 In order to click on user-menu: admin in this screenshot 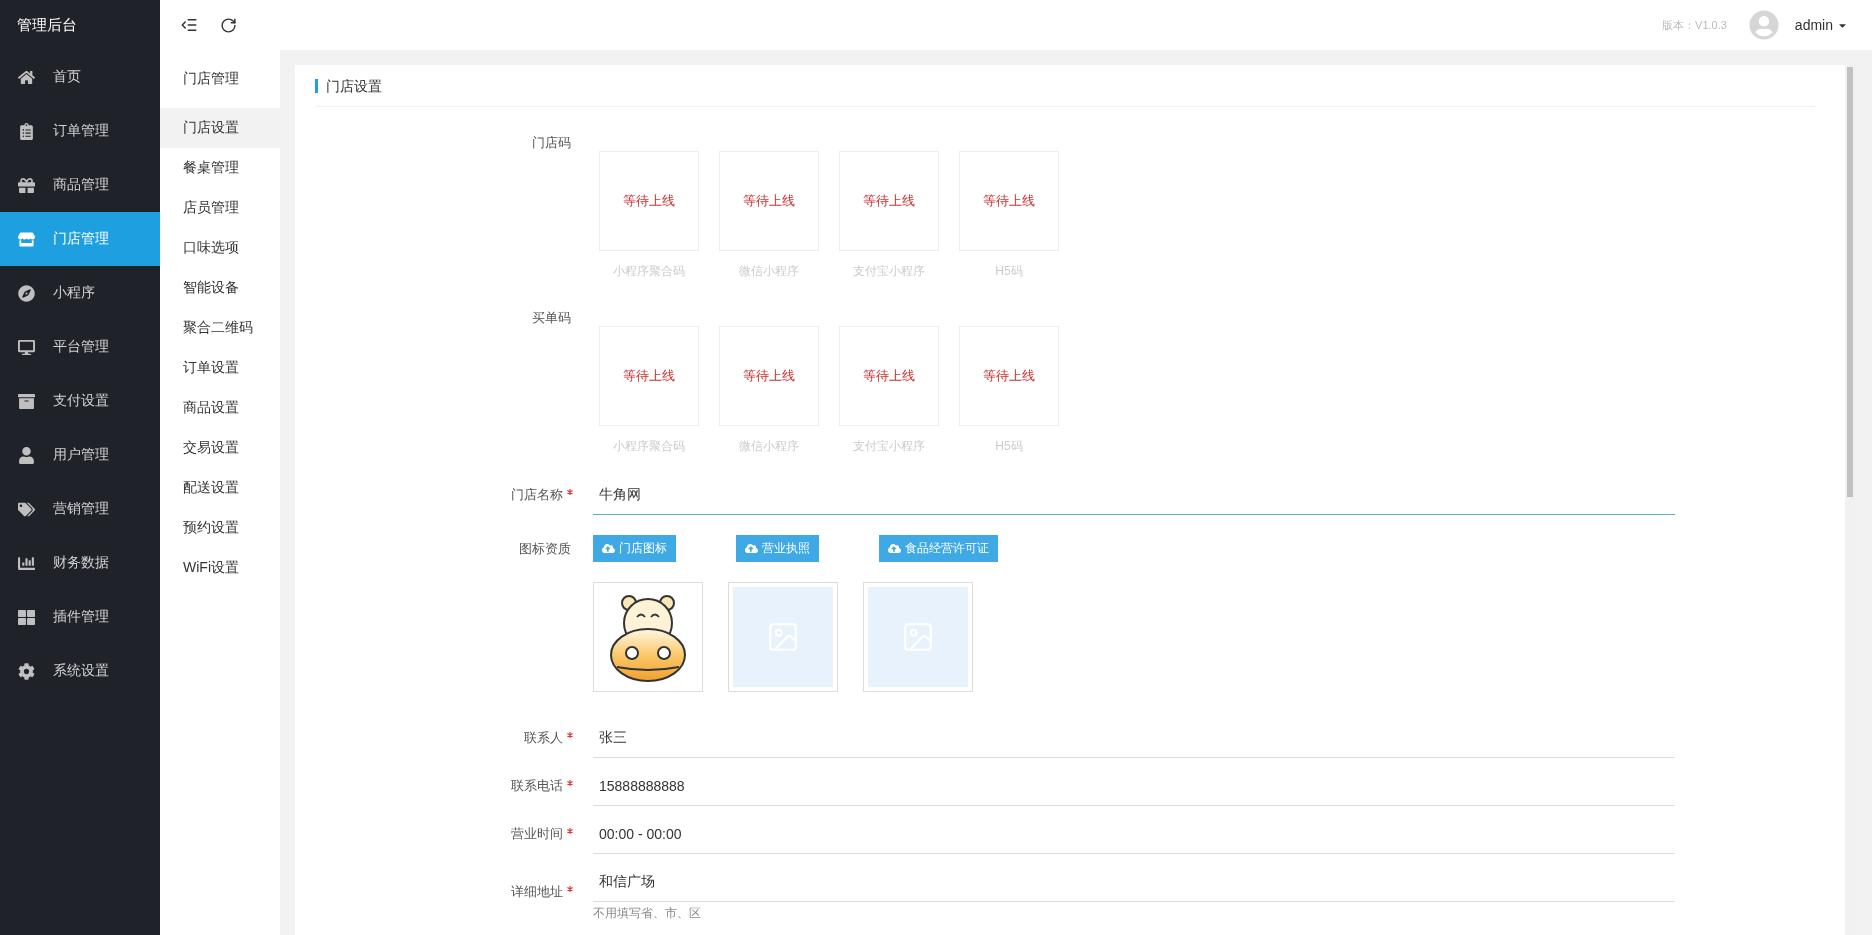, I will do `click(1821, 25)`.